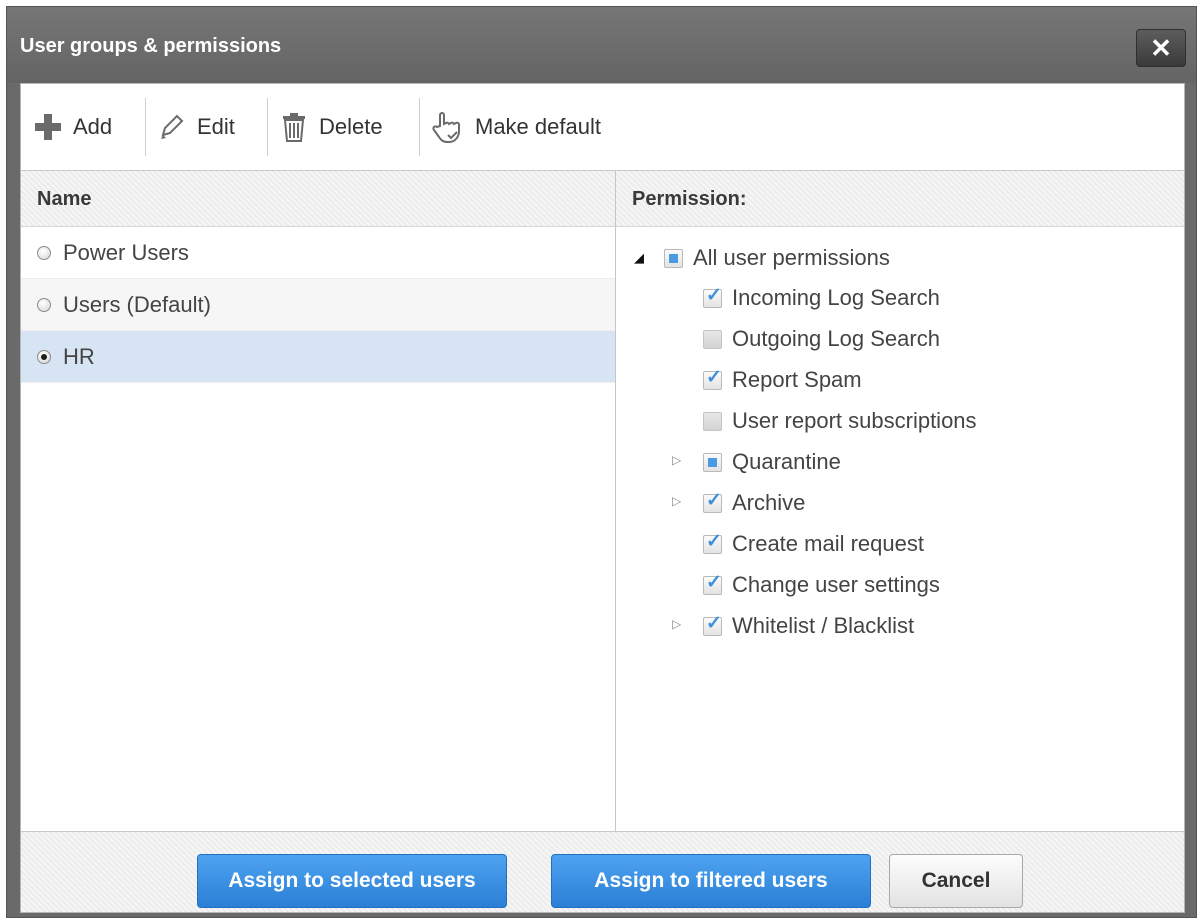 This screenshot has width=1203, height=924. I want to click on add-button: Add, so click(72, 127).